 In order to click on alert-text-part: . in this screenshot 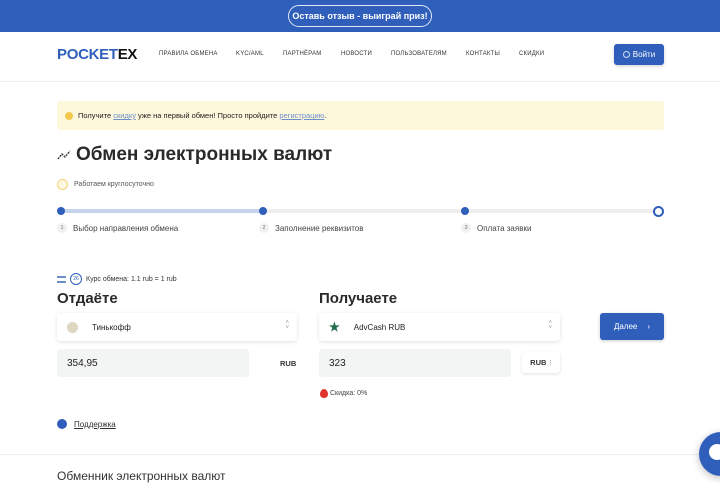, I will do `click(325, 115)`.